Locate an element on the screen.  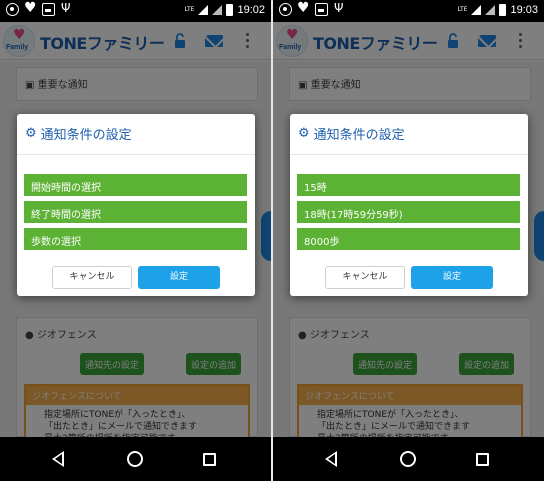
start-time-option: 15時 is located at coordinates (408, 185).